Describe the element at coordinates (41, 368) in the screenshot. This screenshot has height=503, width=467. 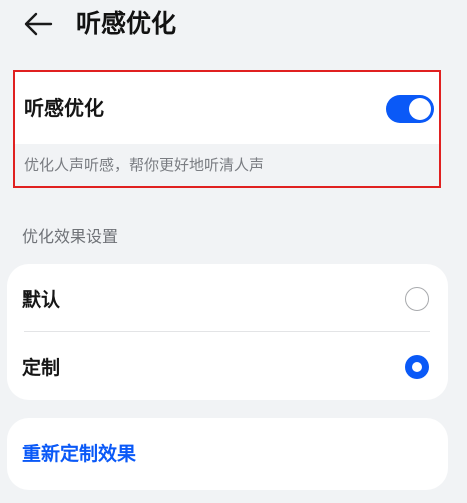
I see `option-label: 定制` at that location.